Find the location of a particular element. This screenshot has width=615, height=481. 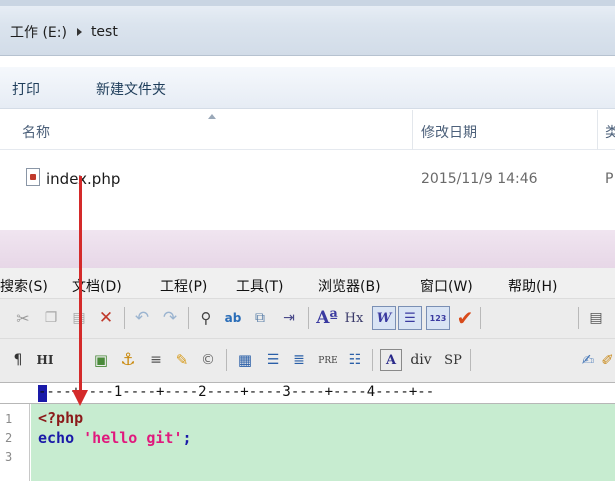

menu-project: 工程(P) is located at coordinates (183, 286).